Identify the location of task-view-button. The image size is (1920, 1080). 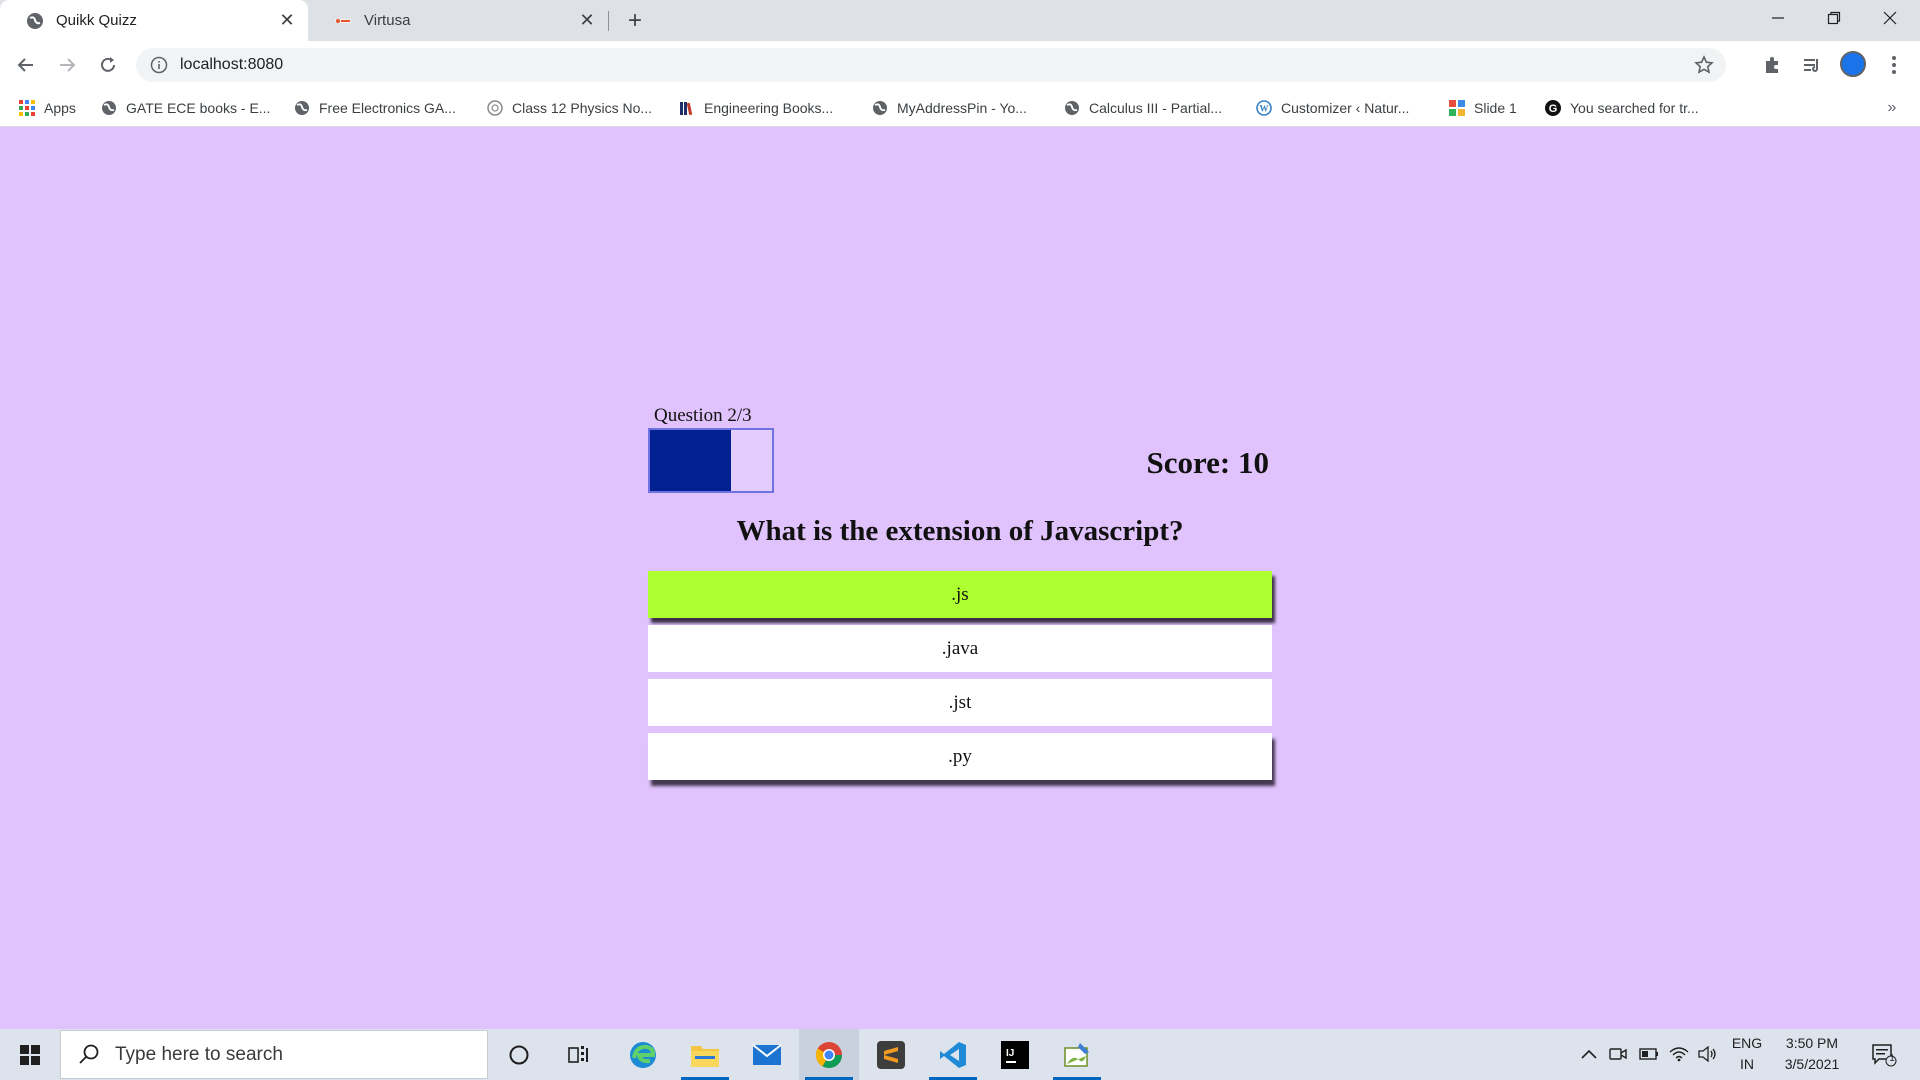
(579, 1054).